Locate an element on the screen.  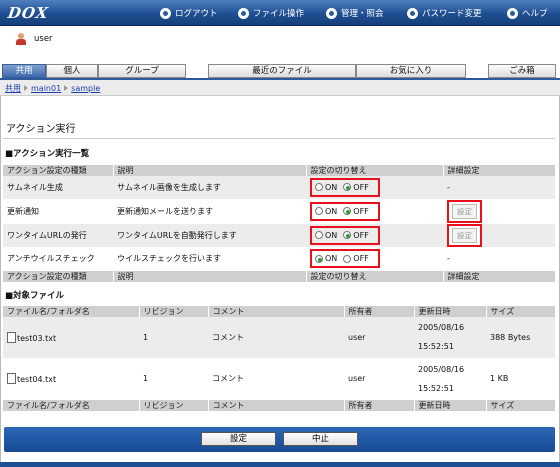
breadcrumb-sample: sample is located at coordinates (85, 88).